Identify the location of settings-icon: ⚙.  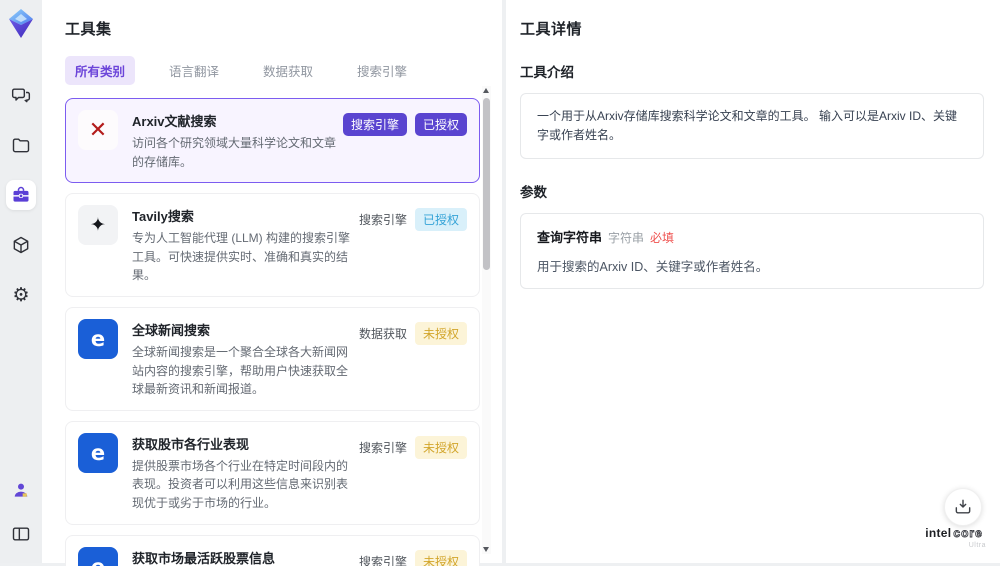
(21, 295).